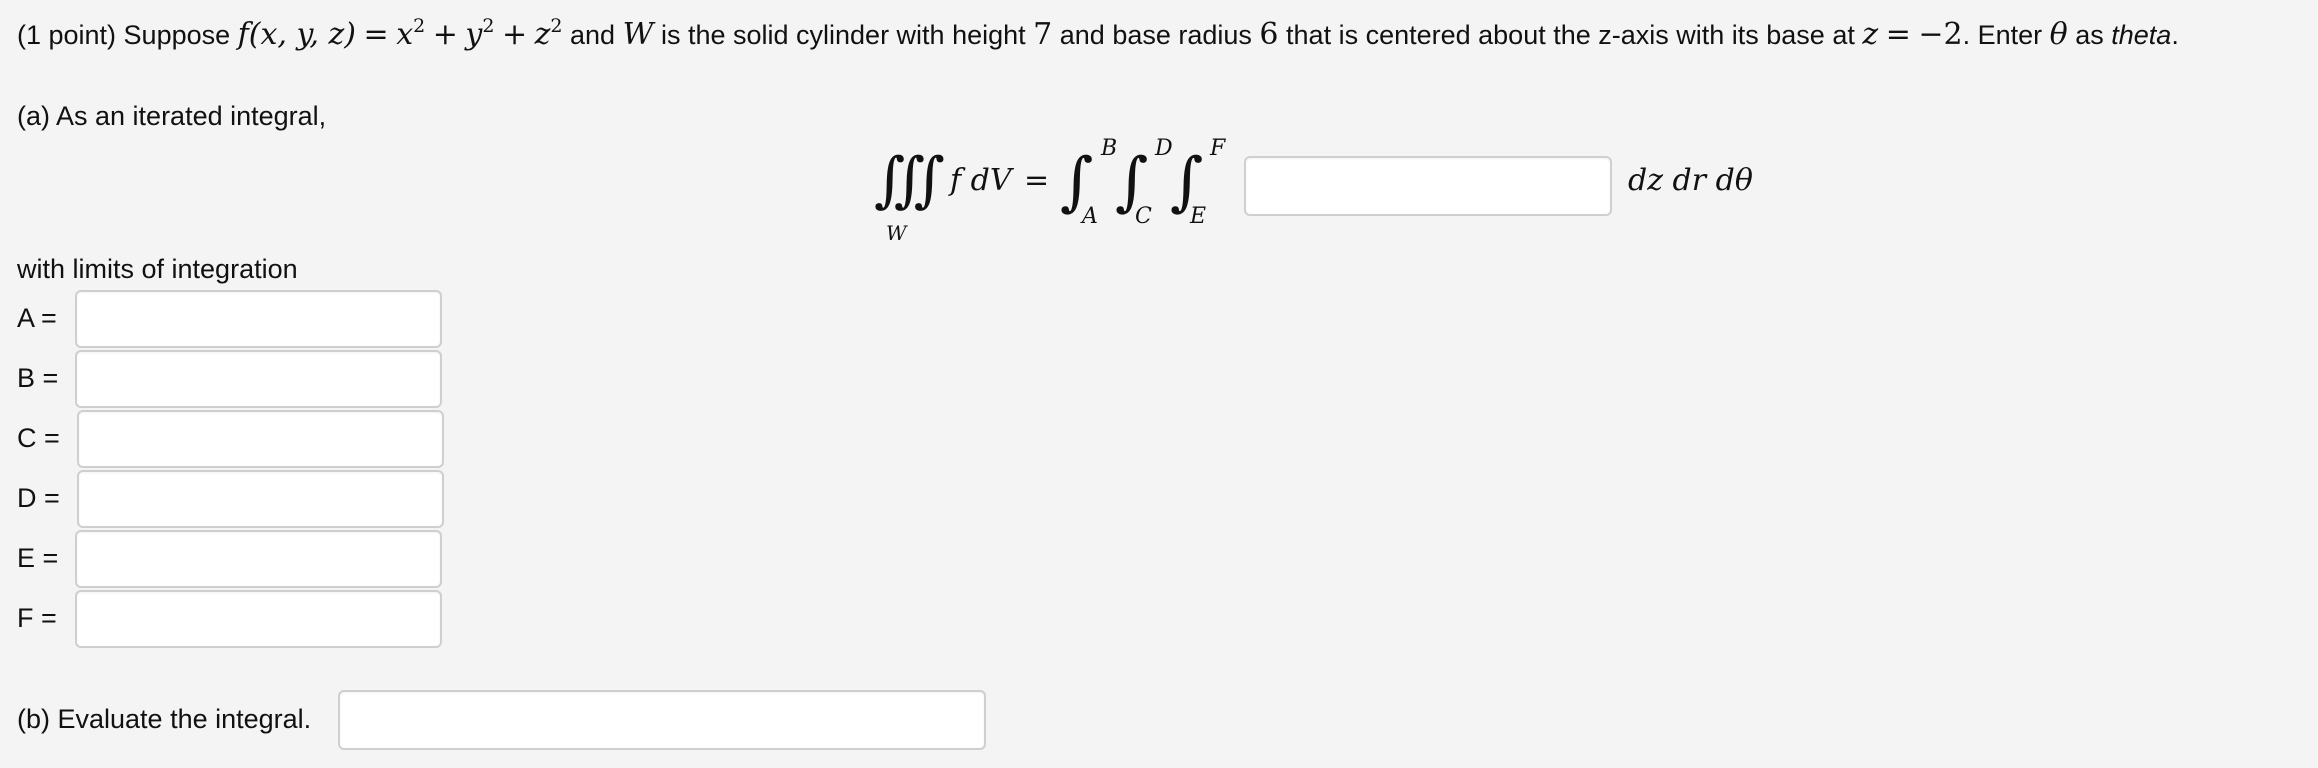  I want to click on part-b-answer-input, so click(662, 720).